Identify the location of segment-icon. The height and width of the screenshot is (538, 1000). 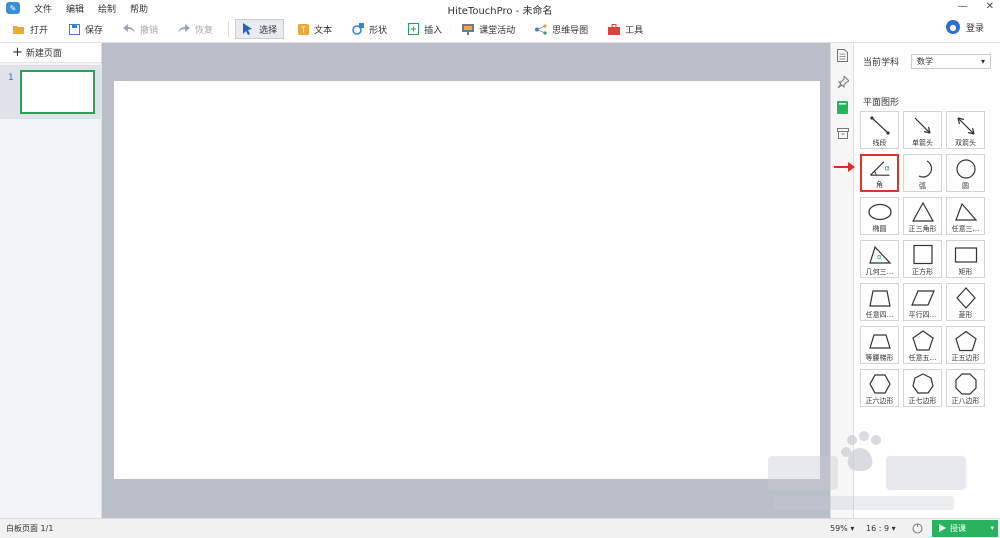
(879, 125).